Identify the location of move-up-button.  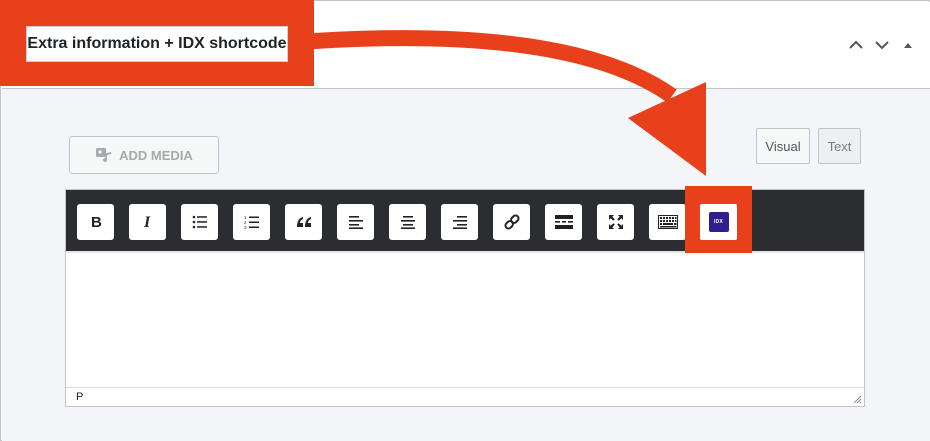
(856, 45).